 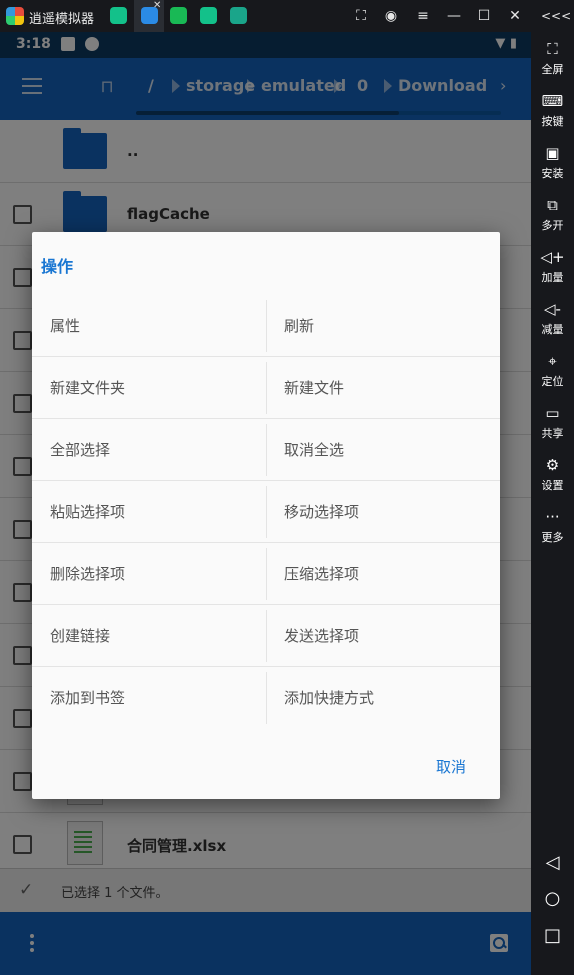 I want to click on sidebar-item-multi: ⧉ 多开, so click(x=552, y=214).